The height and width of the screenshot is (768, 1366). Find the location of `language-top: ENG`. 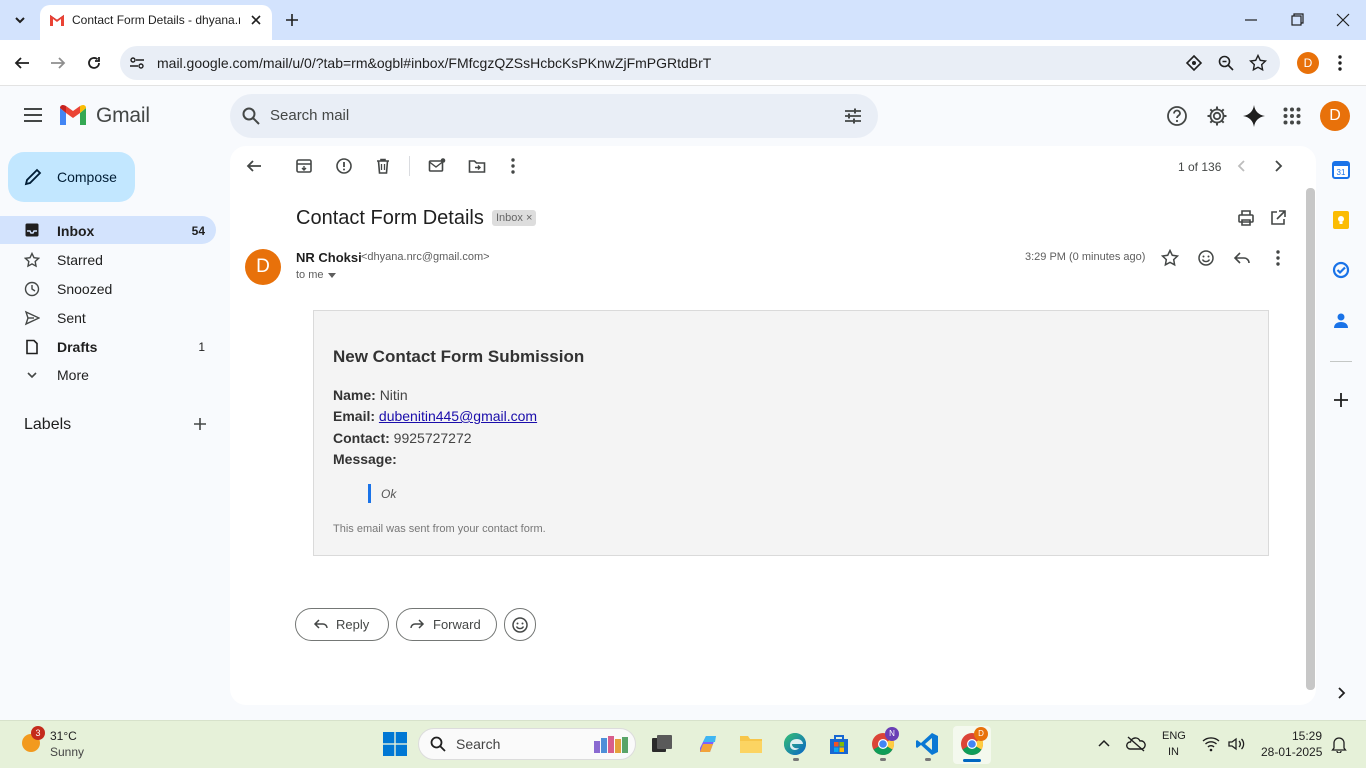

language-top: ENG is located at coordinates (1174, 736).